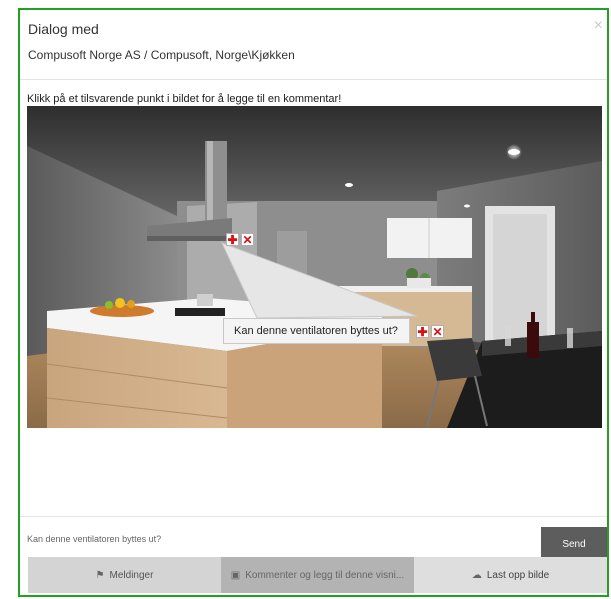 The image size is (611, 599). What do you see at coordinates (313, 516) in the screenshot?
I see `comment-divider` at bounding box center [313, 516].